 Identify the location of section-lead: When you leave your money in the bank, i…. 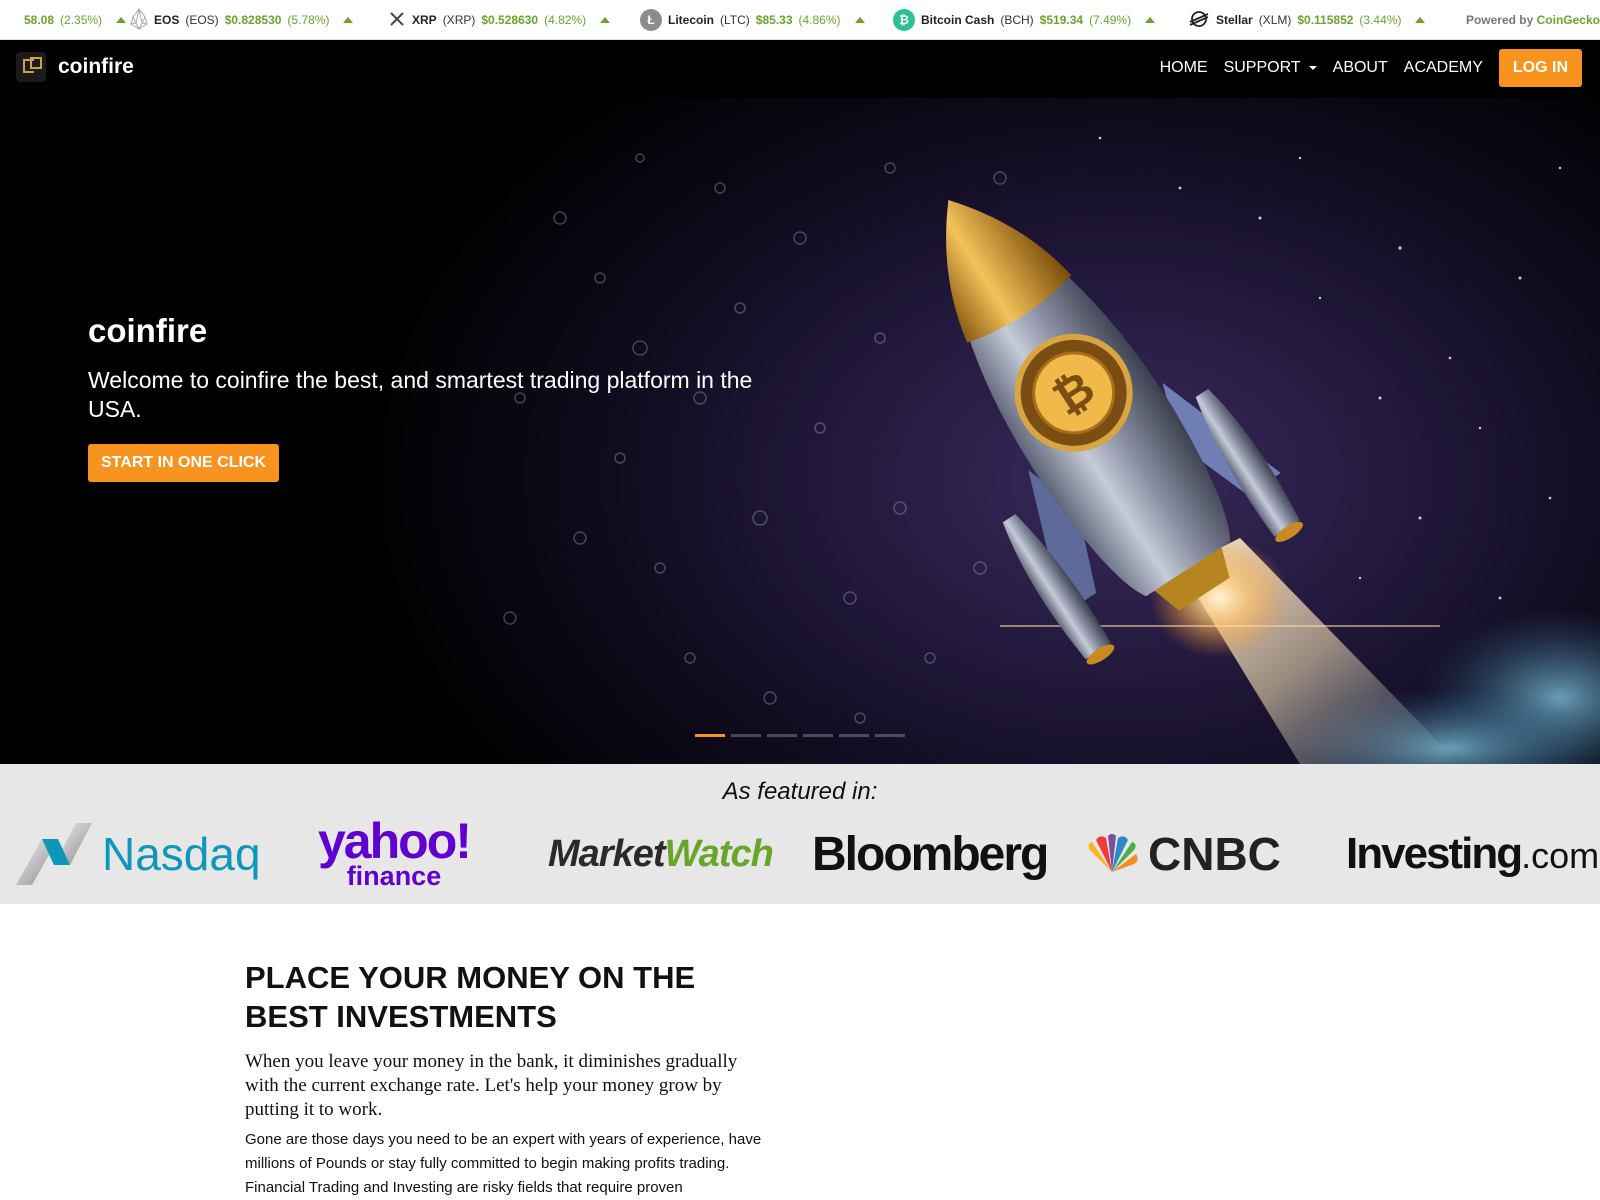
(491, 1085).